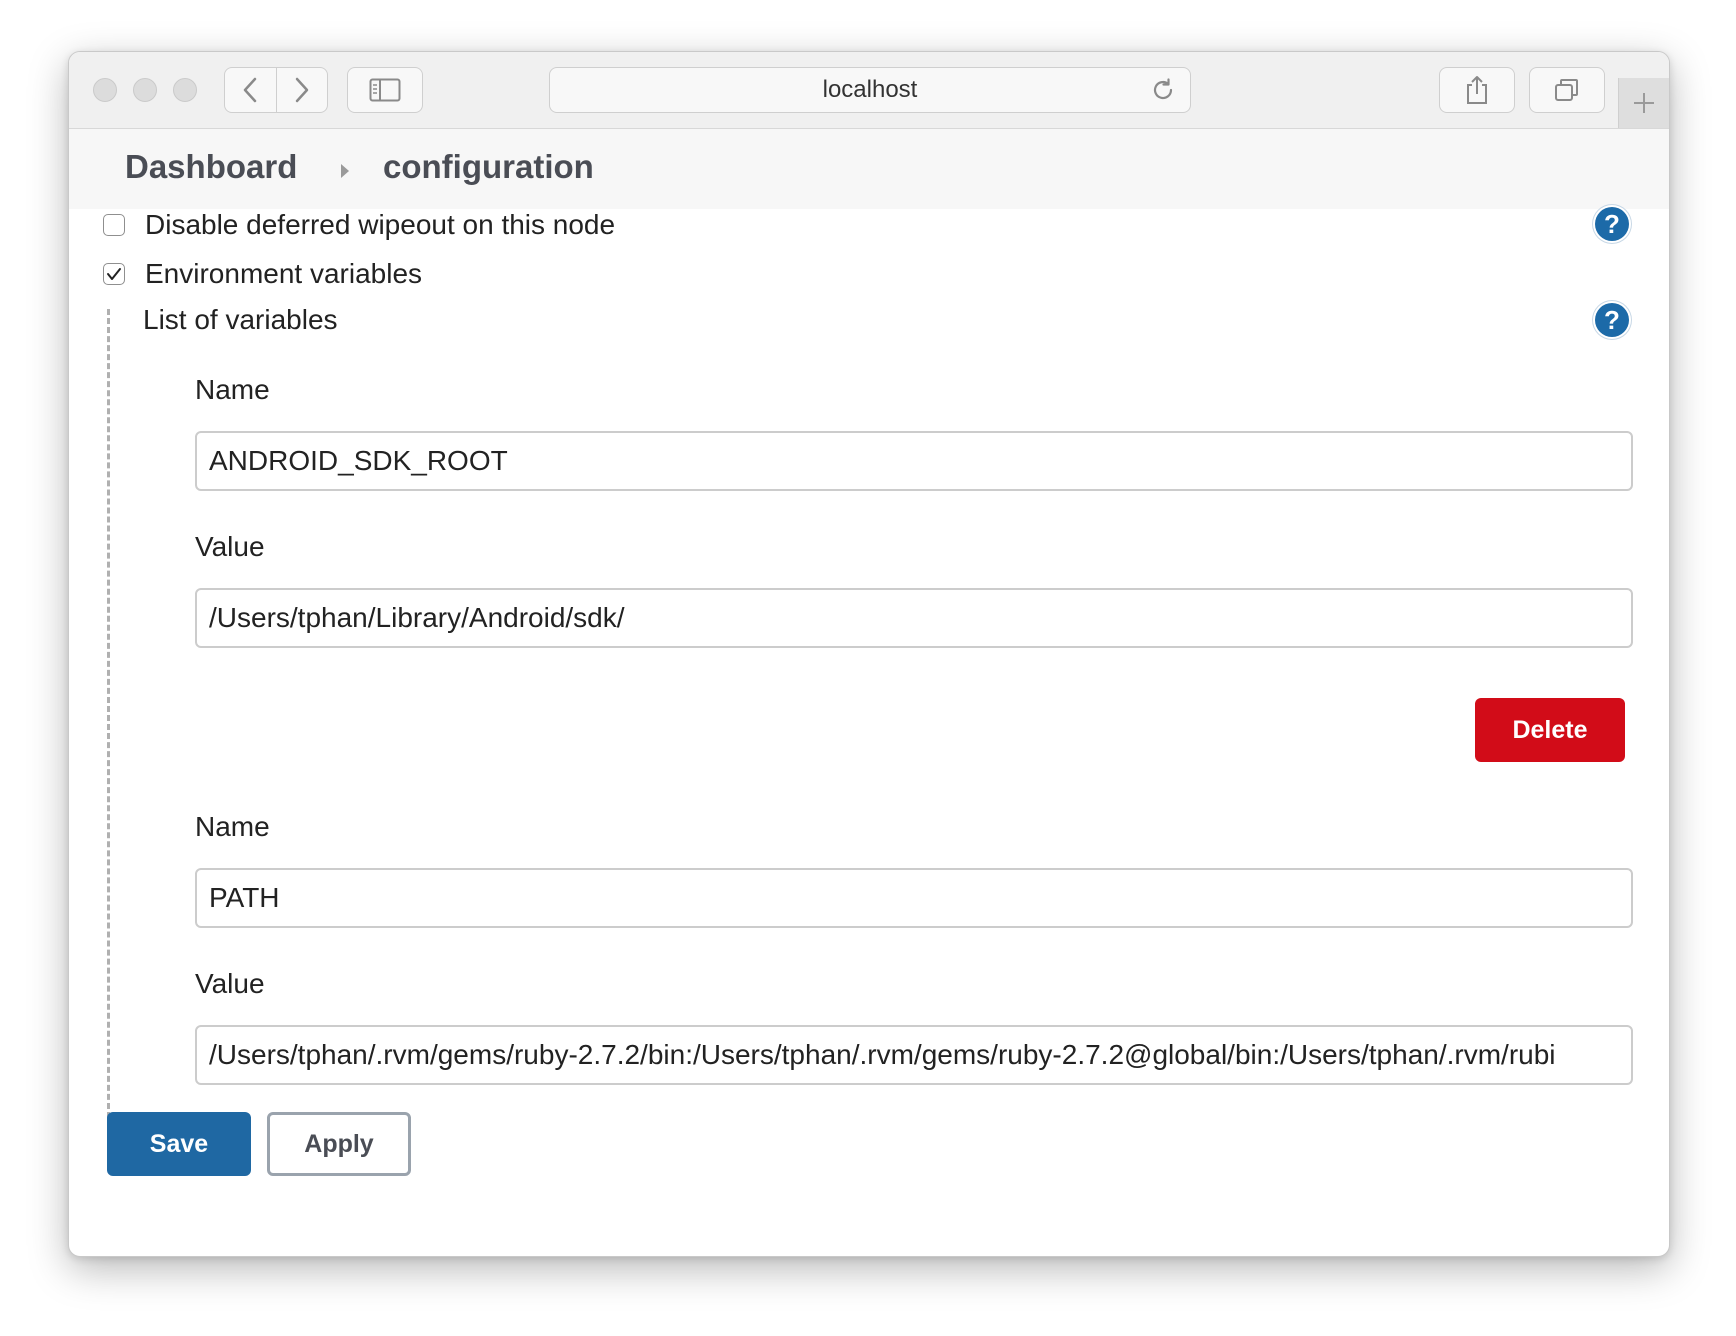  Describe the element at coordinates (869, 169) in the screenshot. I see `breadcrumb: Dashboard configuration` at that location.